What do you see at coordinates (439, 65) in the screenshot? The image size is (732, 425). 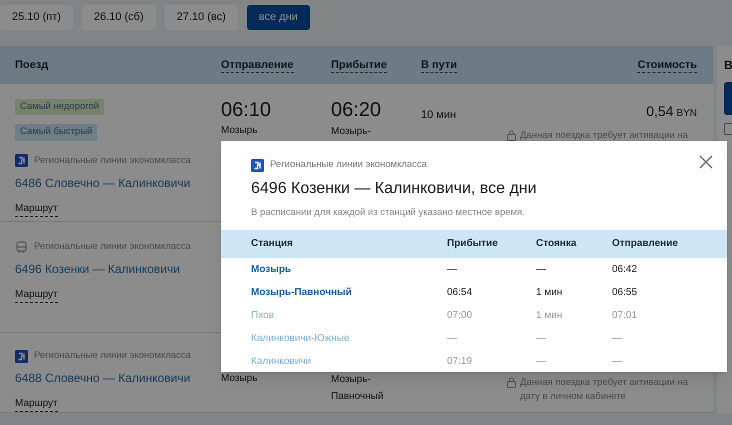 I see `column-header: В пути` at bounding box center [439, 65].